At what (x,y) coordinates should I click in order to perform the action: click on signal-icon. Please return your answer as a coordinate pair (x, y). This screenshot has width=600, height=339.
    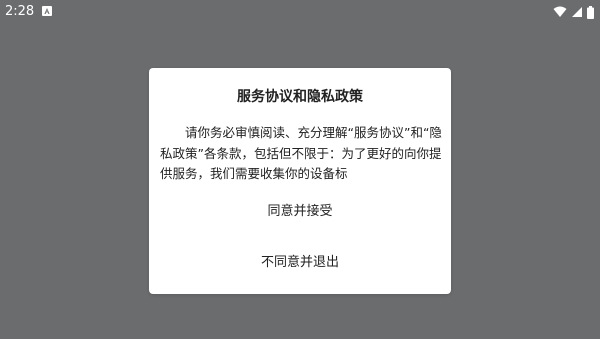
    Looking at the image, I should click on (577, 12).